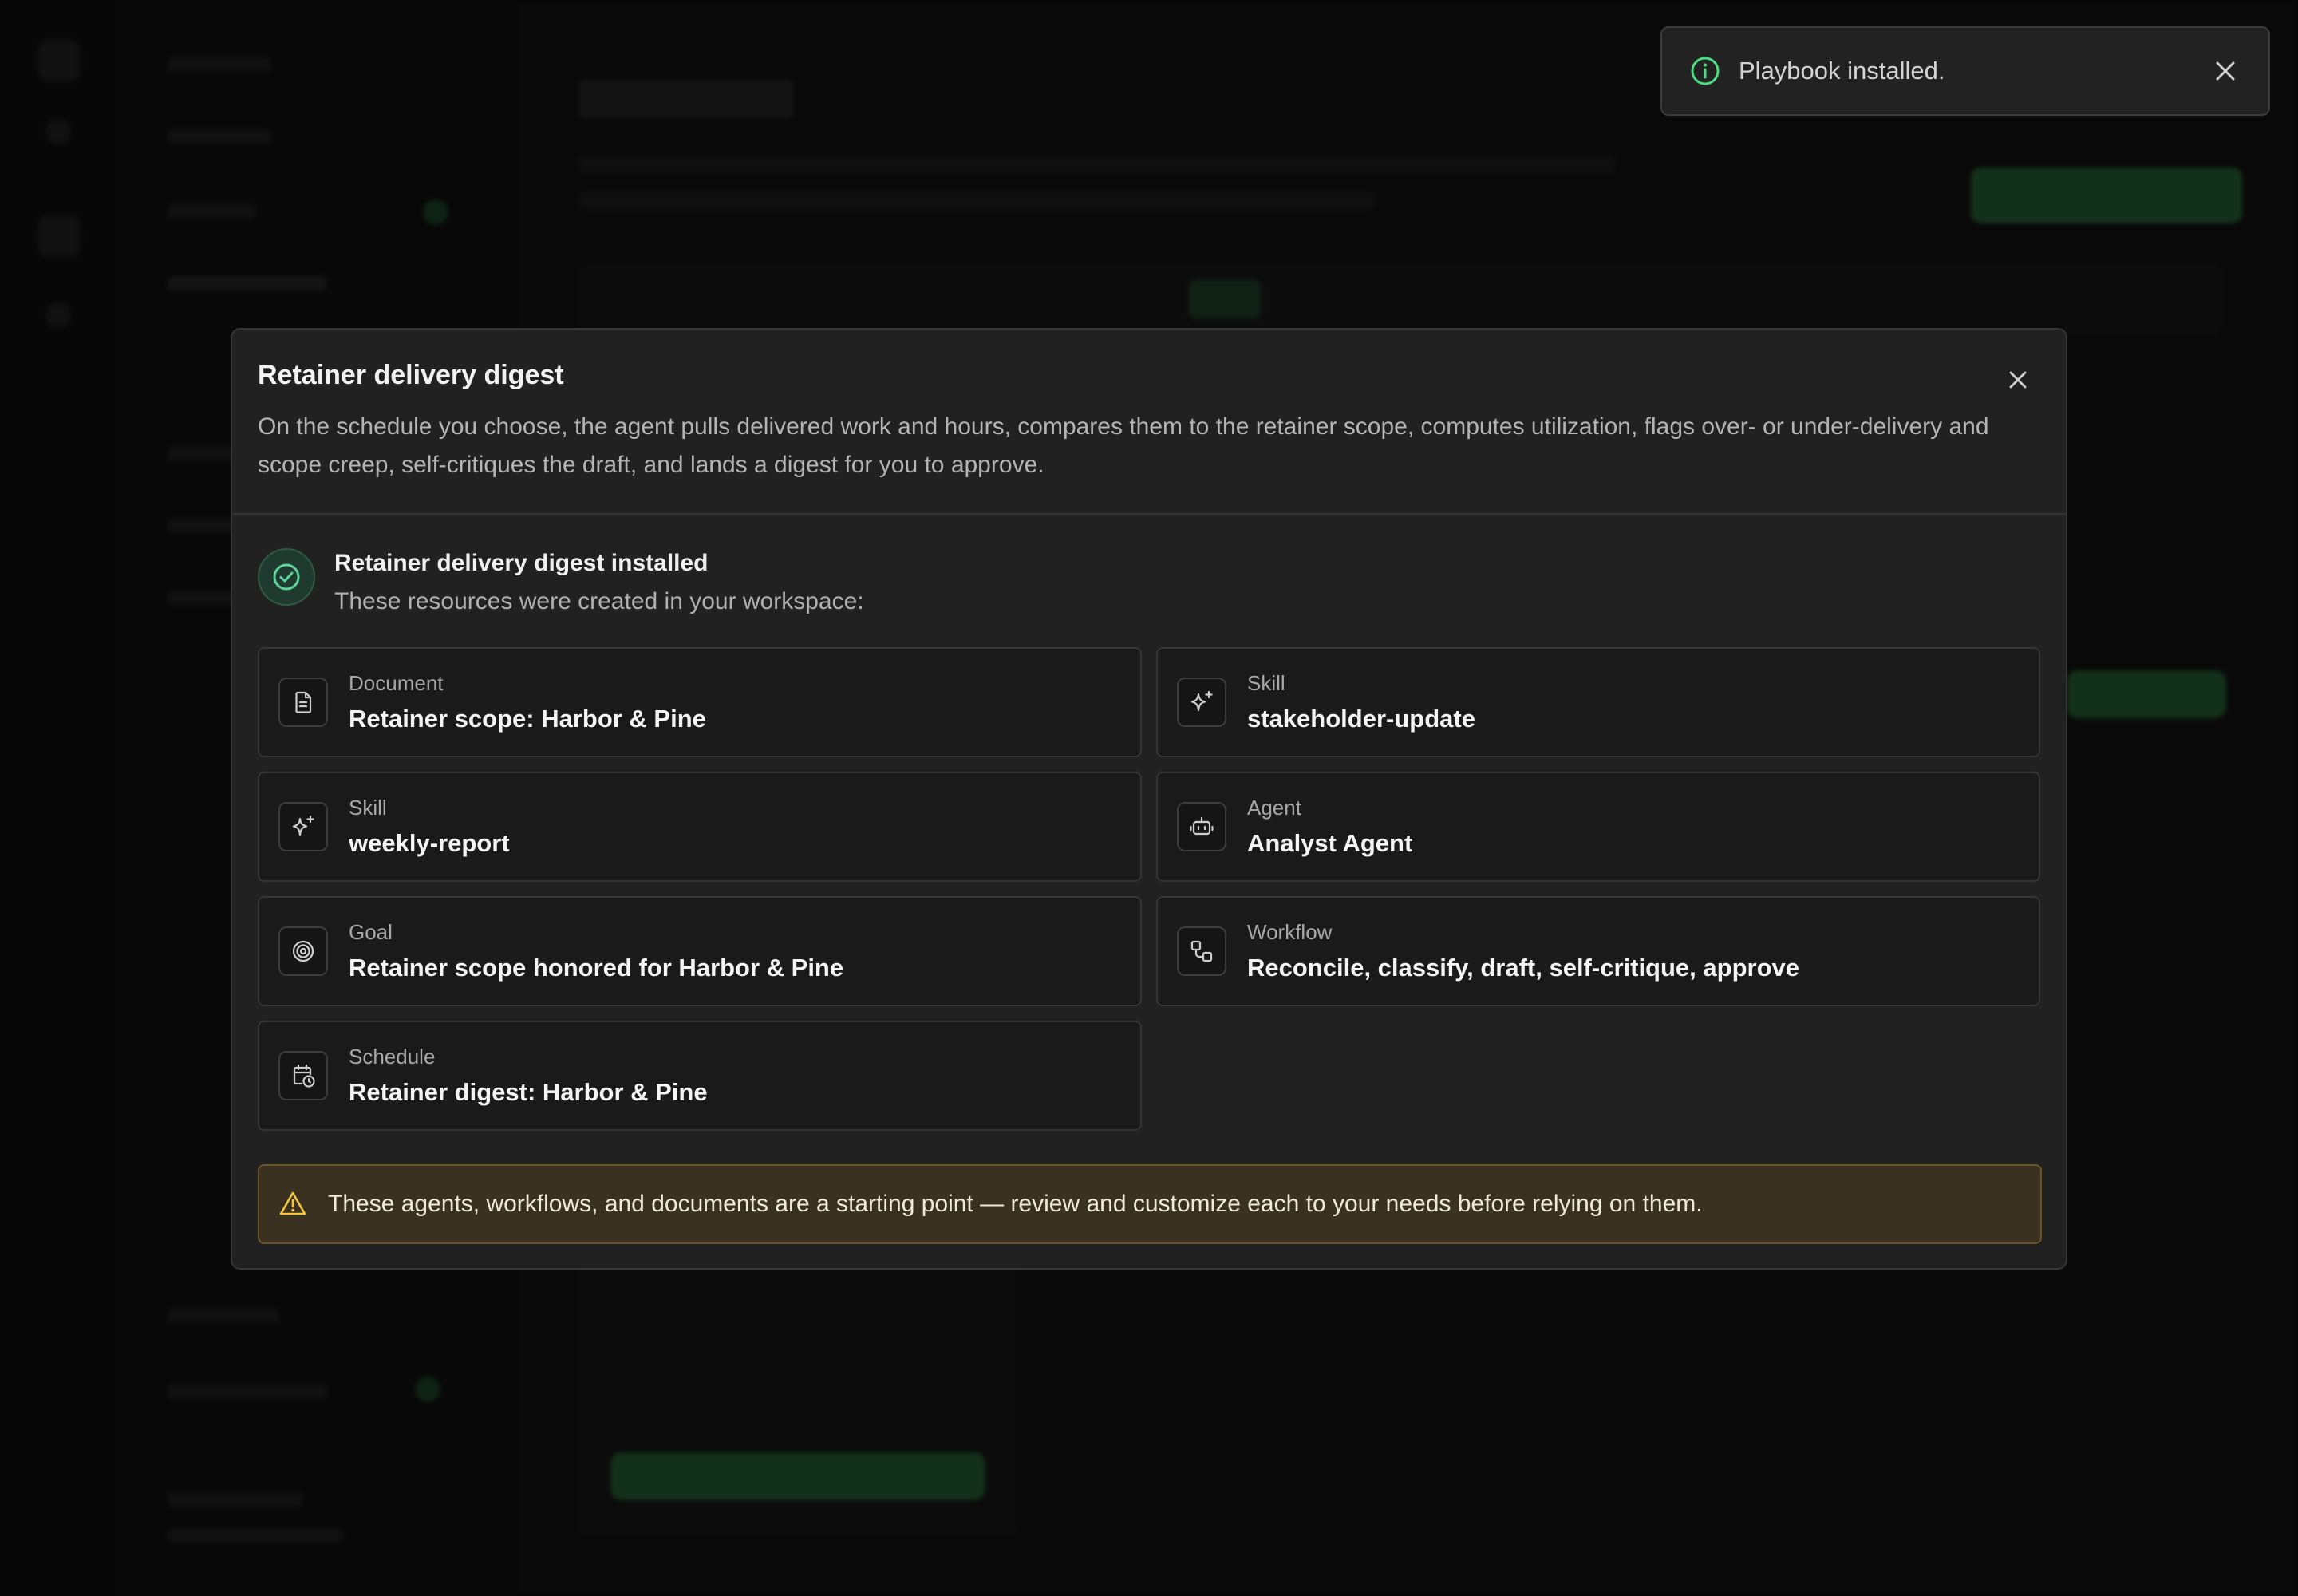  Describe the element at coordinates (392, 1057) in the screenshot. I see `resource-type: Schedule` at that location.